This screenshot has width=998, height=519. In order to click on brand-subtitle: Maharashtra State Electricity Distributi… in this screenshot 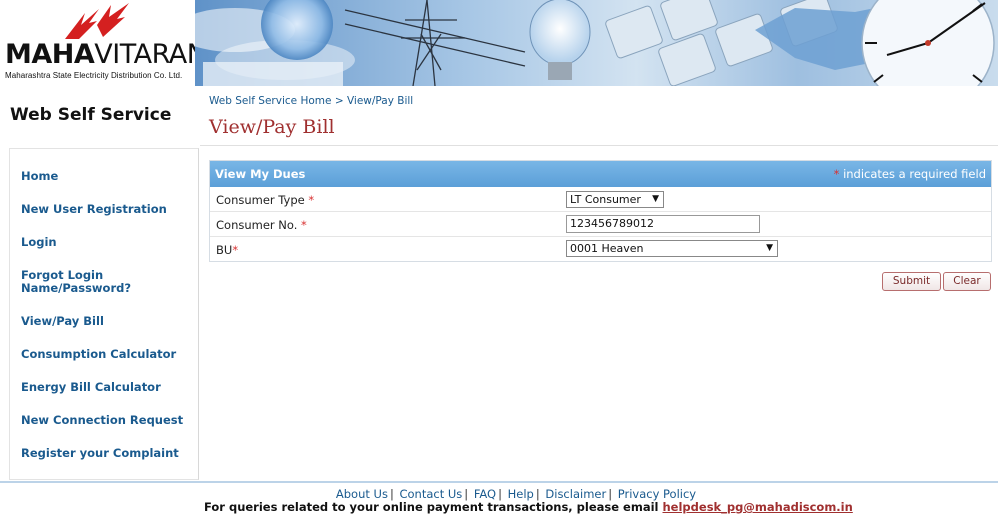, I will do `click(94, 75)`.